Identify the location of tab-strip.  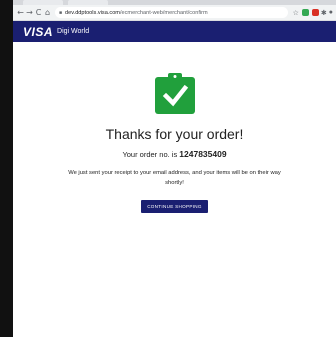
(174, 2).